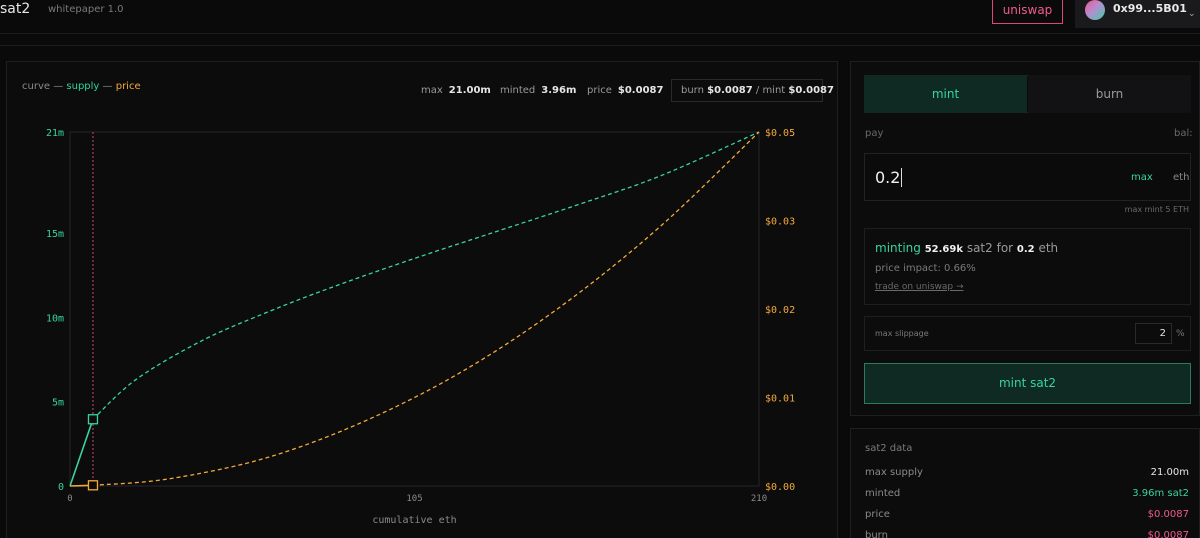  I want to click on balance-label: bal:, so click(1183, 133).